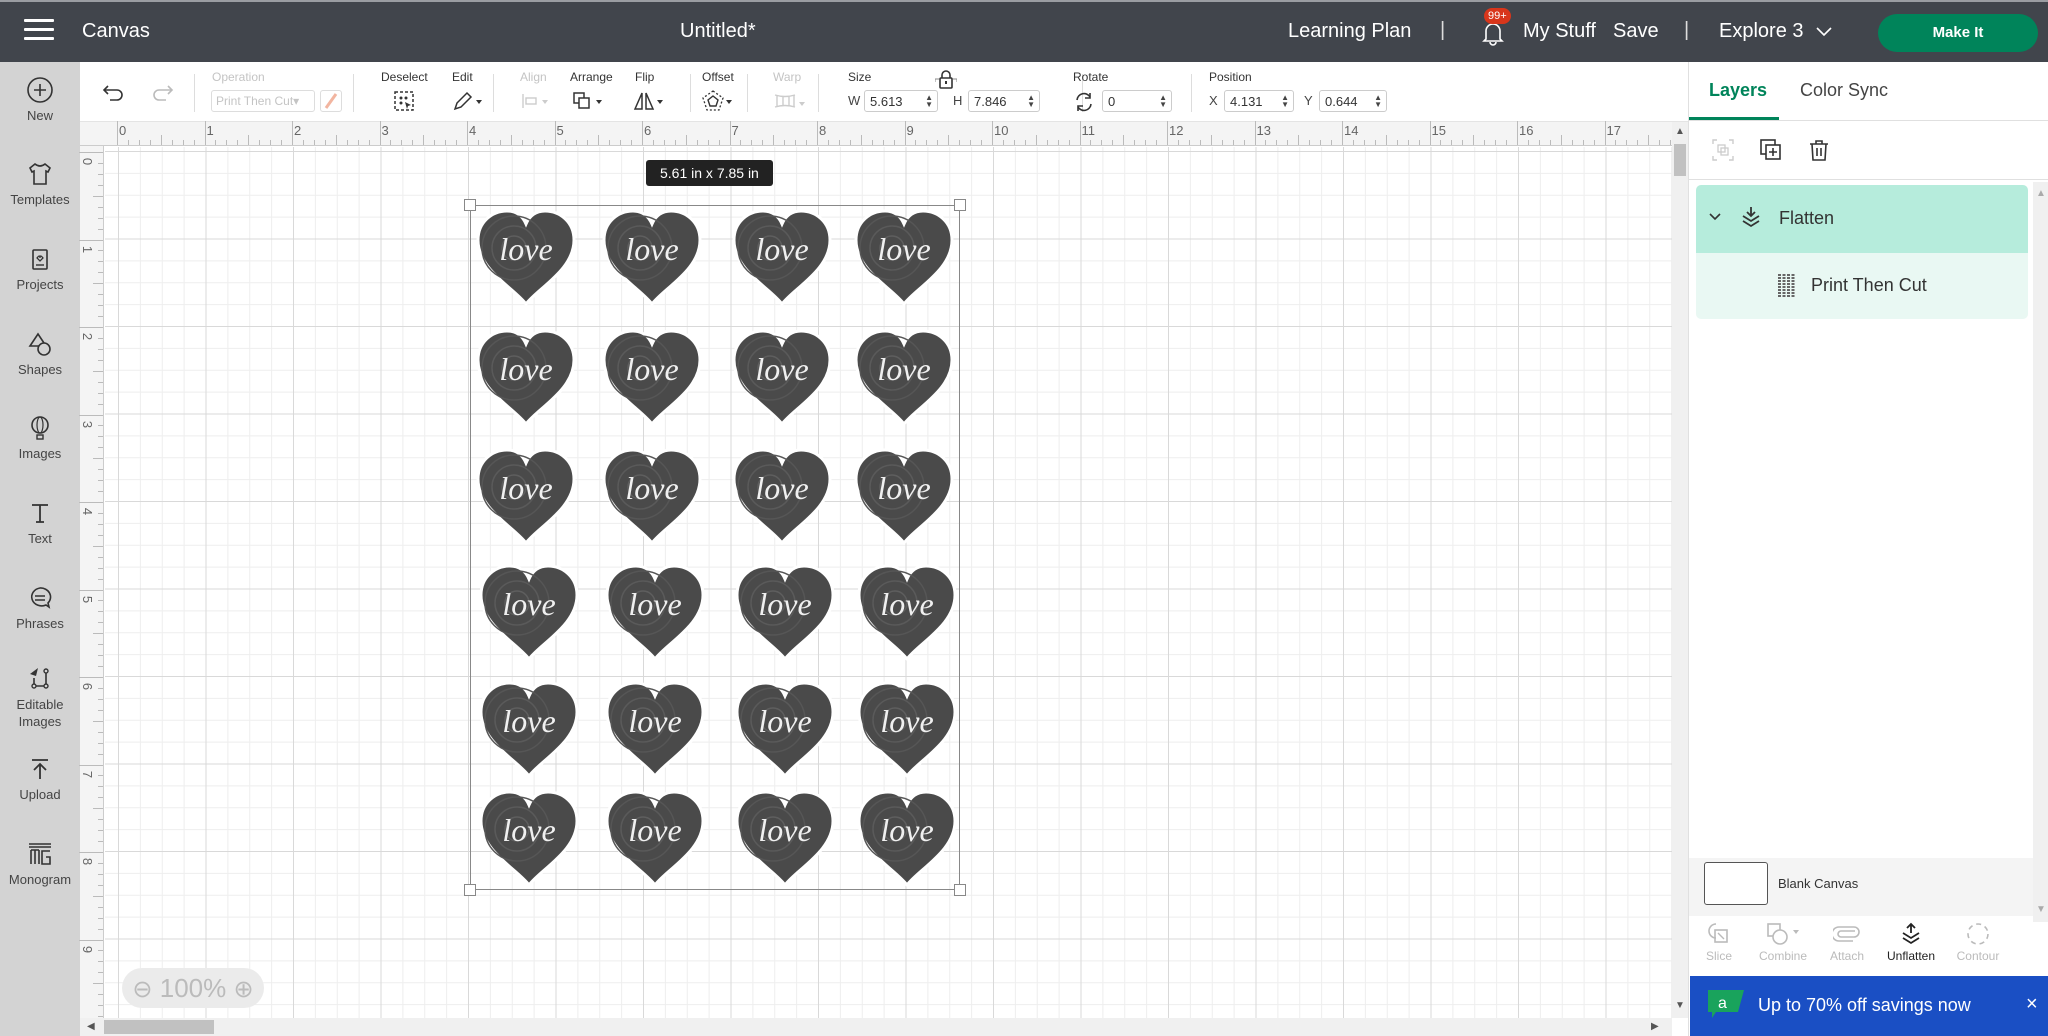 The height and width of the screenshot is (1036, 2048). Describe the element at coordinates (1751, 217) in the screenshot. I see `flatten-icon` at that location.